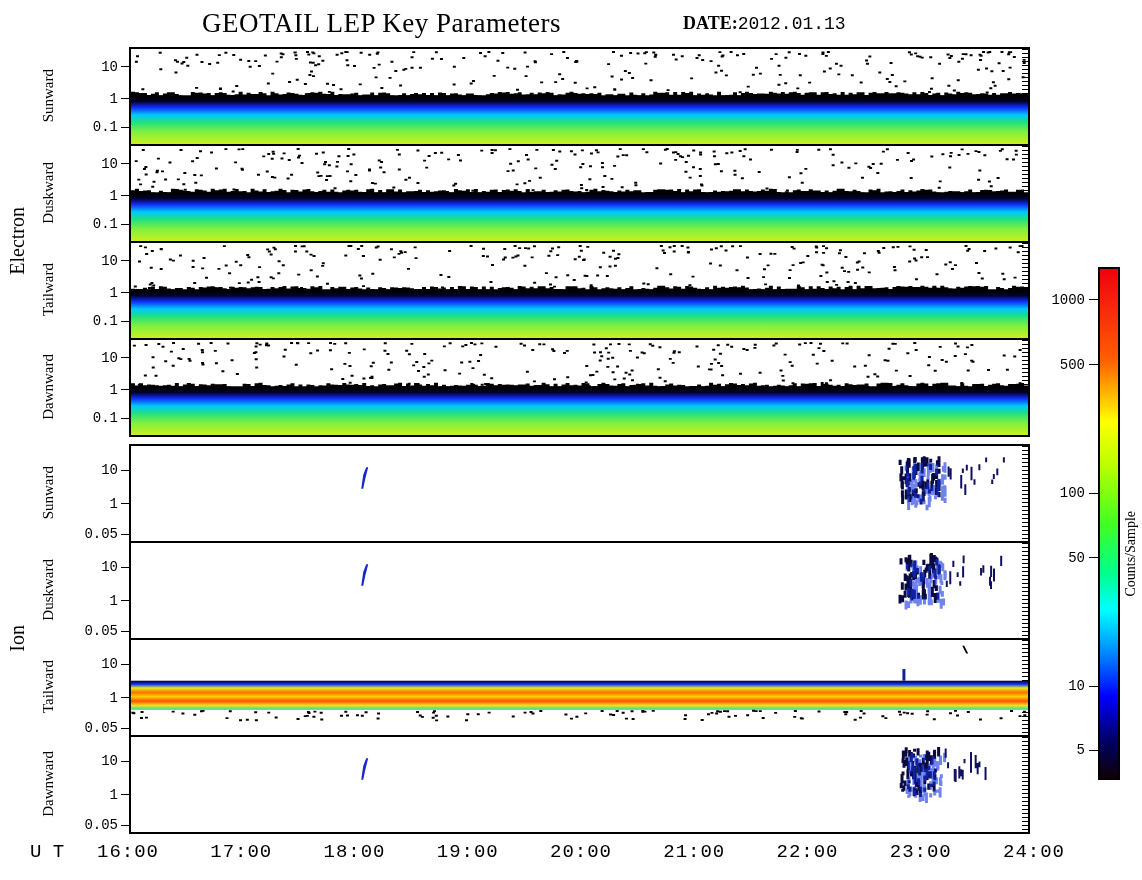  What do you see at coordinates (1072, 493) in the screenshot?
I see `scale-tick-label: 100` at bounding box center [1072, 493].